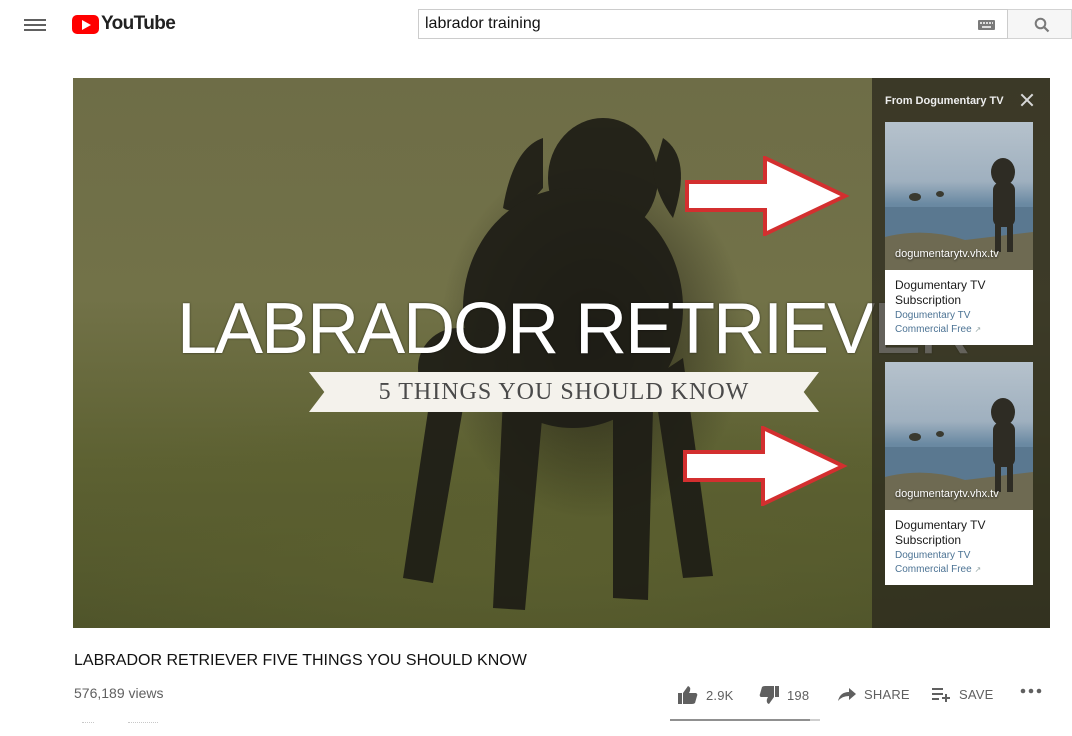  I want to click on more-actions-button, so click(1031, 691).